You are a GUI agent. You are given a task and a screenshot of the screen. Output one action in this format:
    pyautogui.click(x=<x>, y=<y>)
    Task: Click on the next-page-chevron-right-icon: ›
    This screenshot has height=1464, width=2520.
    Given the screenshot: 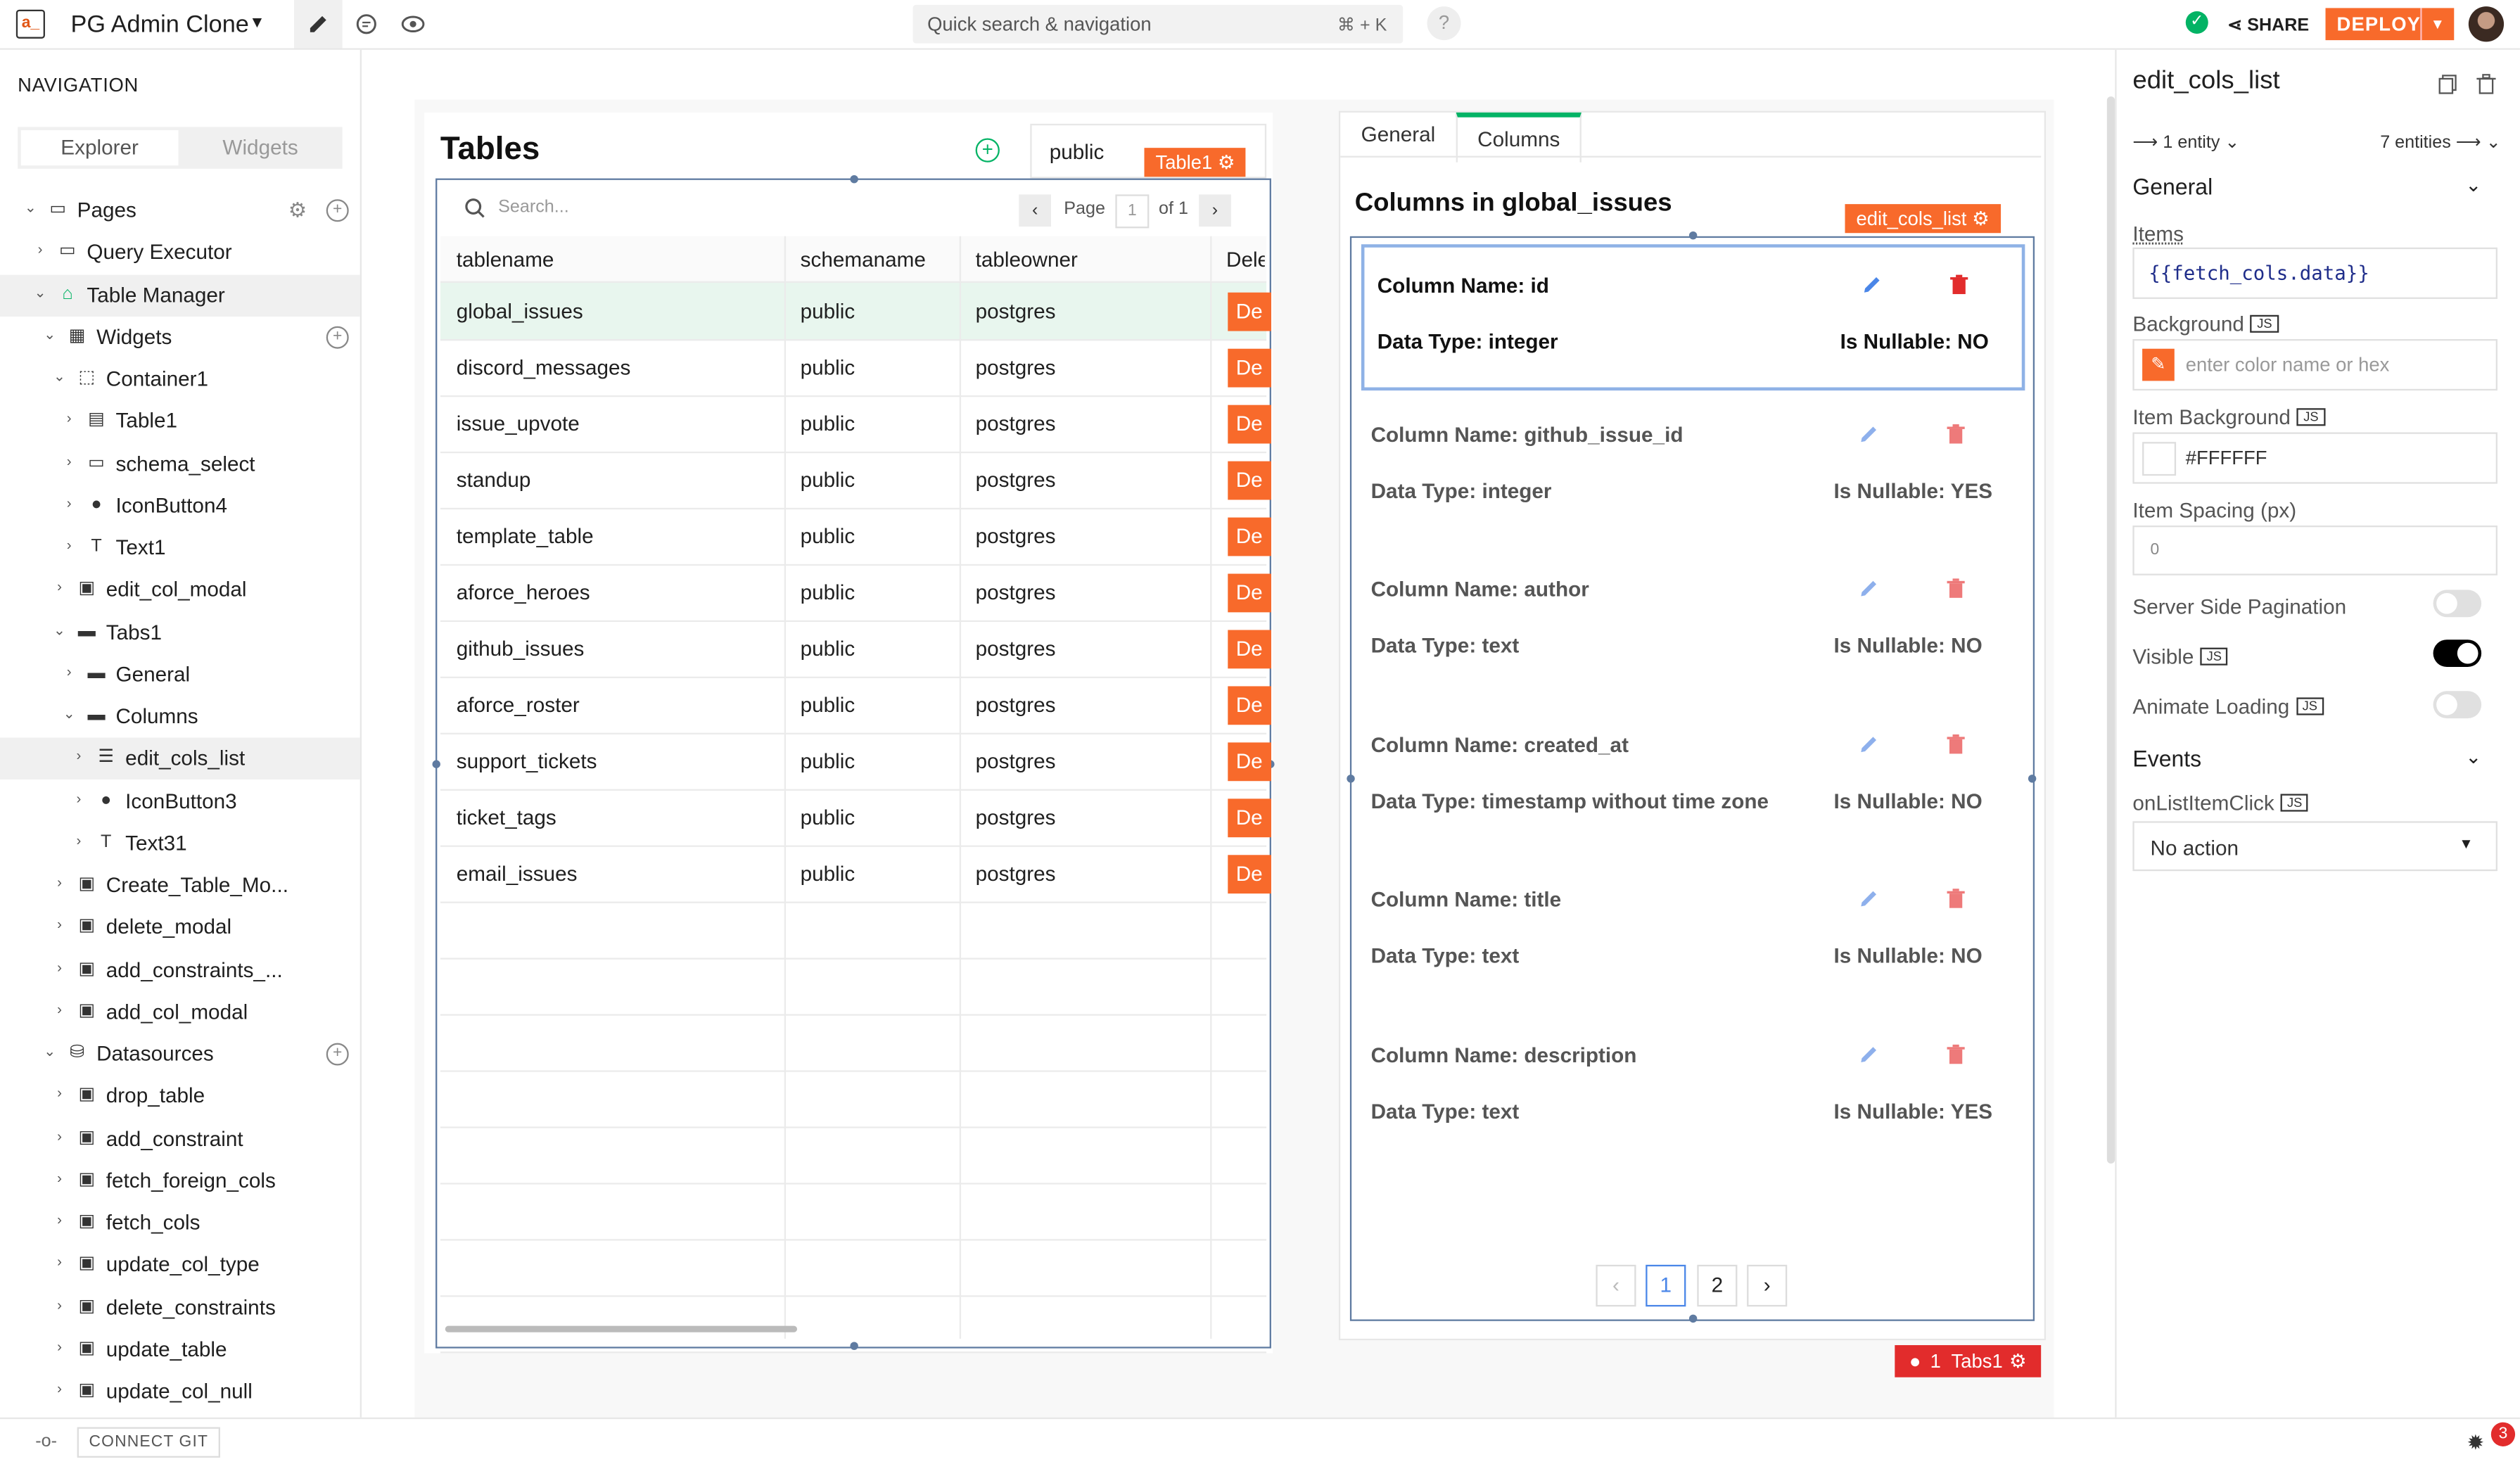 What is the action you would take?
    pyautogui.click(x=1215, y=210)
    